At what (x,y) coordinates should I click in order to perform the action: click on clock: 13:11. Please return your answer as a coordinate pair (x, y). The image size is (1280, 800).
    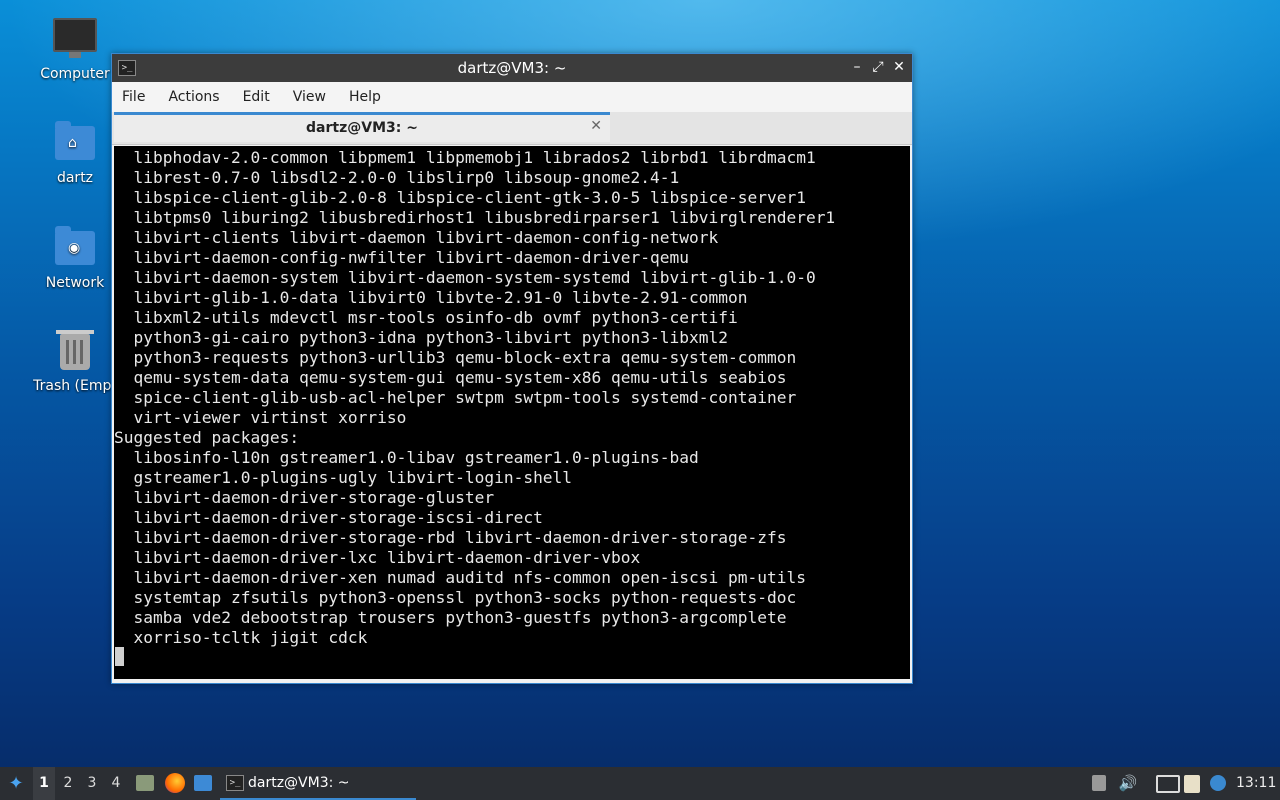
    Looking at the image, I should click on (1256, 783).